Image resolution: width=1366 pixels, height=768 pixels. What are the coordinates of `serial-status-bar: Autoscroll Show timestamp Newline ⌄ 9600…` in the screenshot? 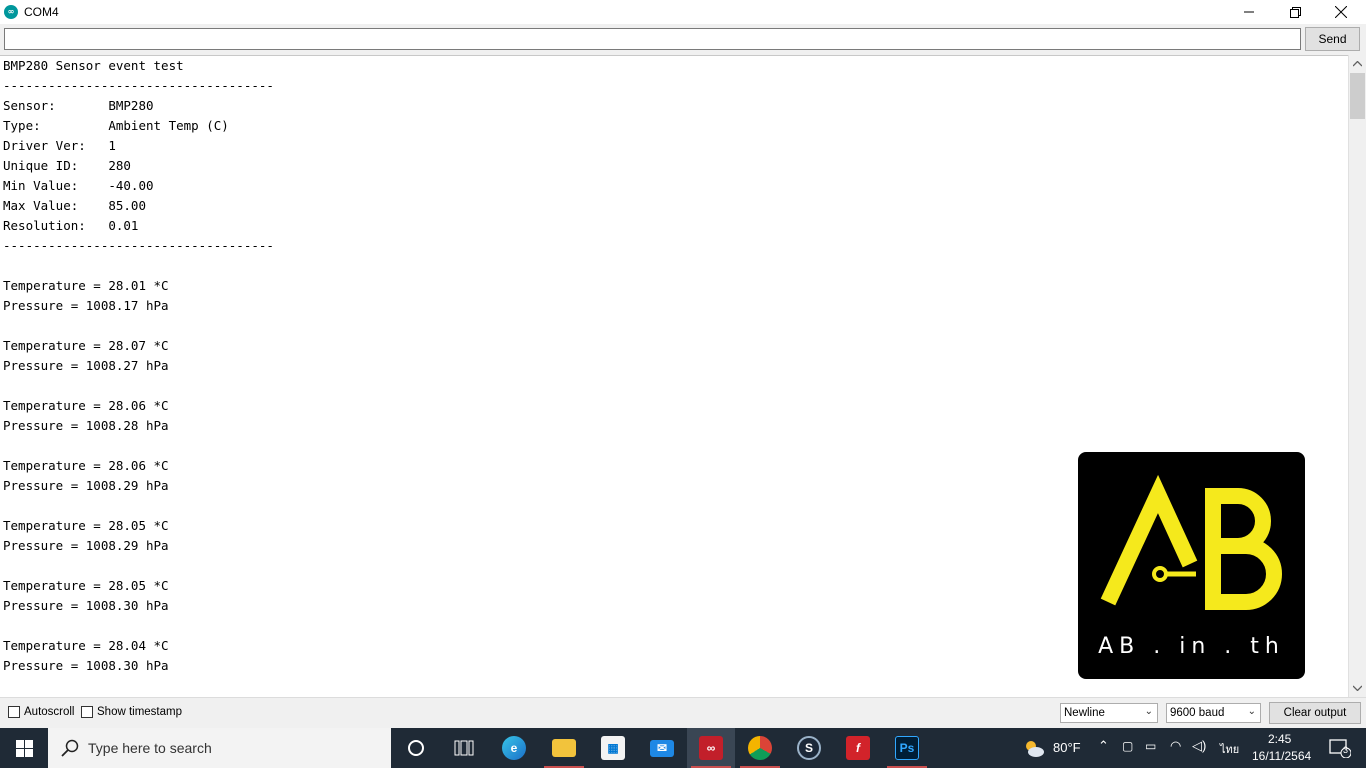 It's located at (683, 712).